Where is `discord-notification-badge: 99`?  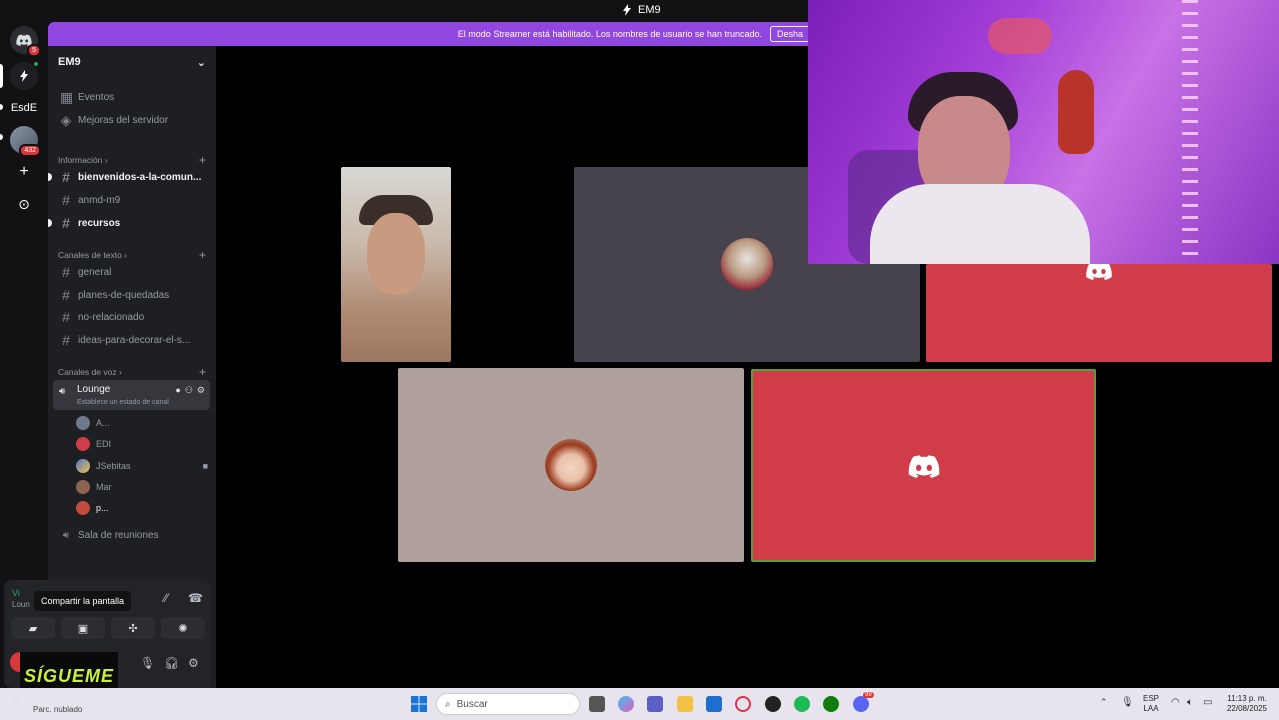 discord-notification-badge: 99 is located at coordinates (868, 695).